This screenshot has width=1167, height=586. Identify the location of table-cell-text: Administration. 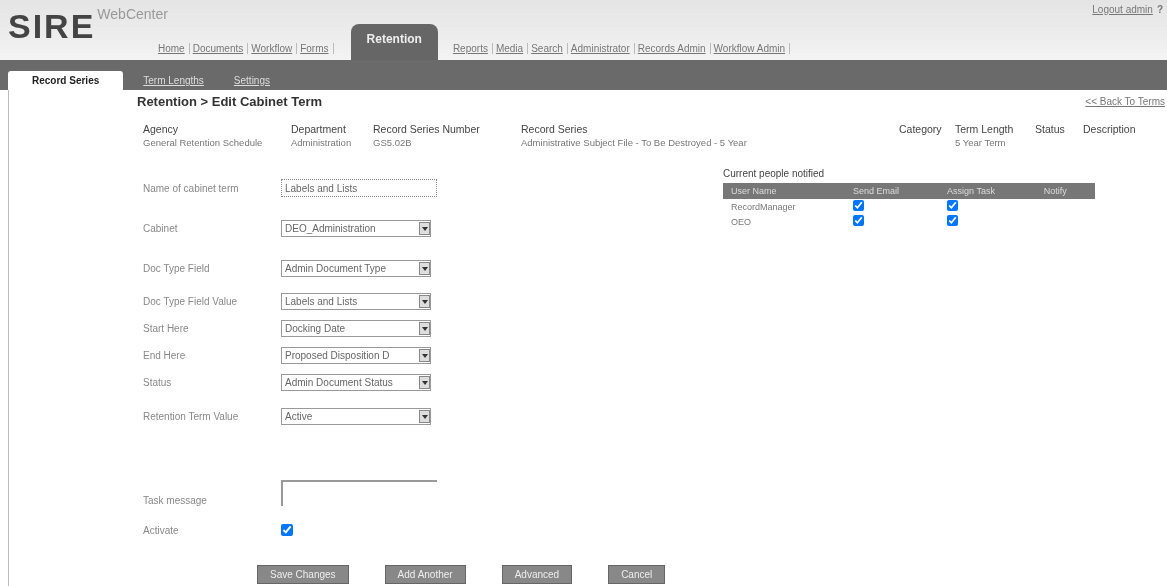
(322, 142).